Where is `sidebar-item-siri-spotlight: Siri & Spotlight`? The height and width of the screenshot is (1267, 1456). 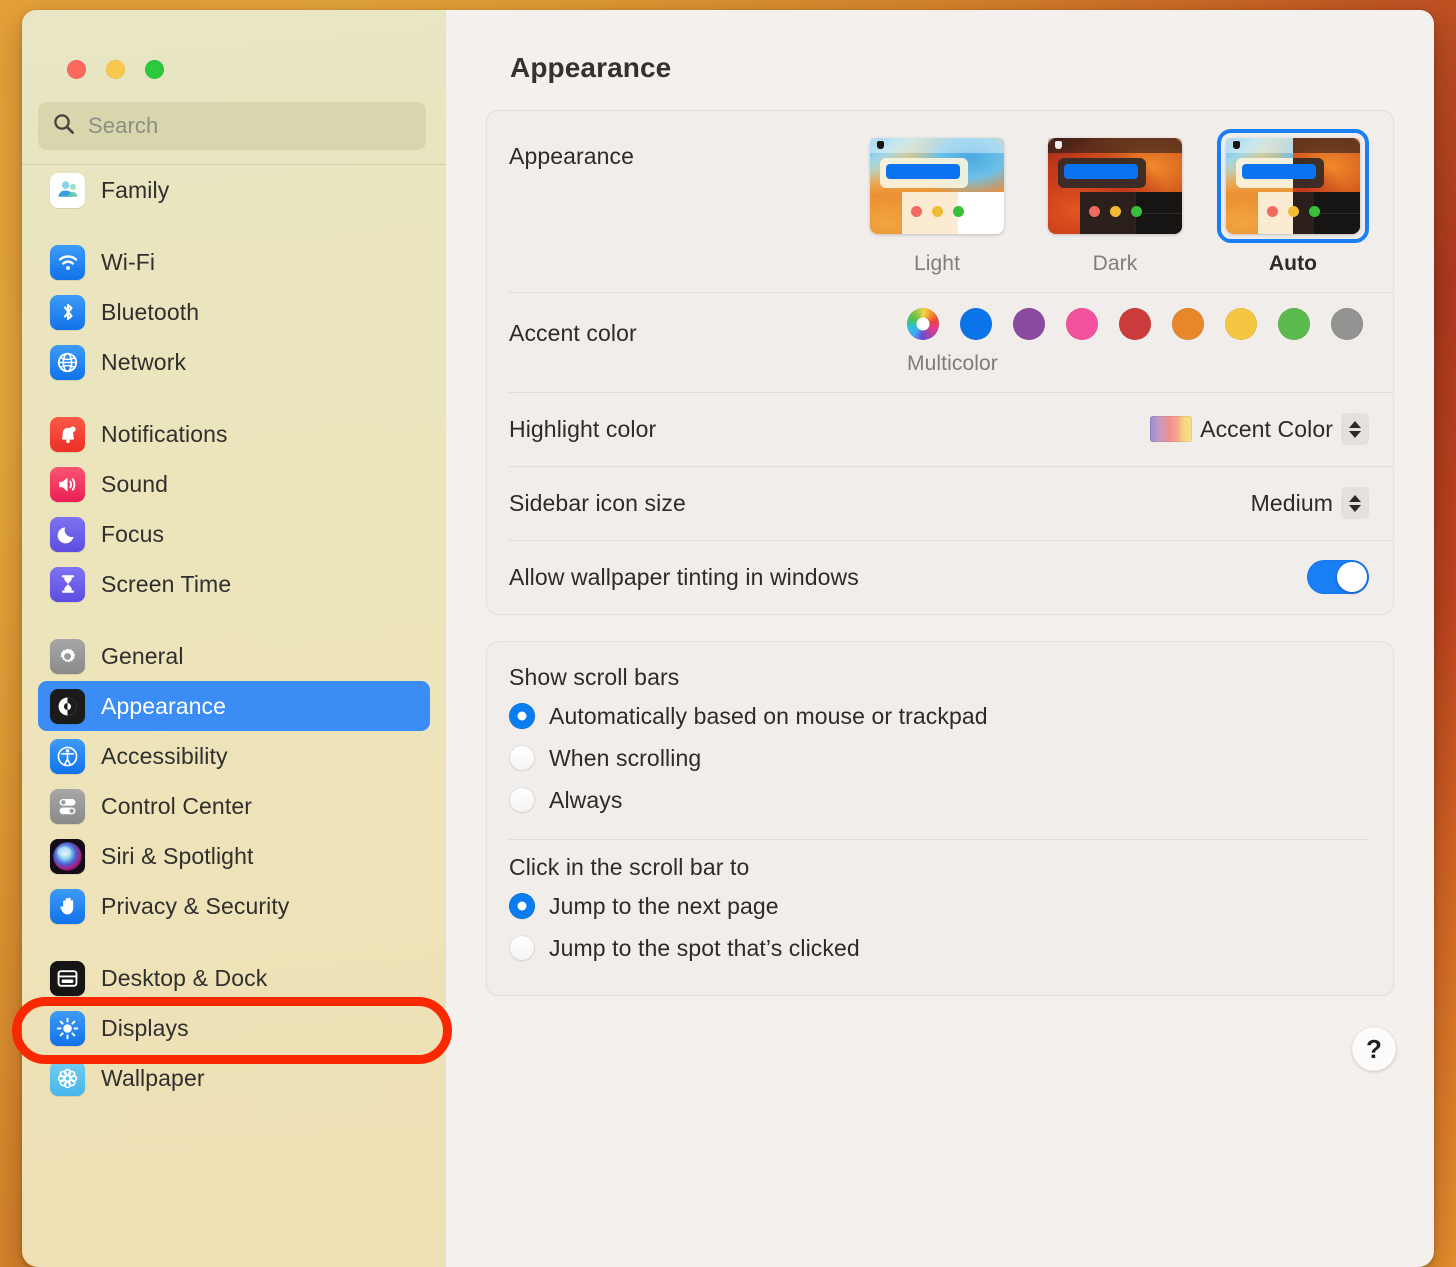
sidebar-item-siri-spotlight: Siri & Spotlight is located at coordinates (234, 856).